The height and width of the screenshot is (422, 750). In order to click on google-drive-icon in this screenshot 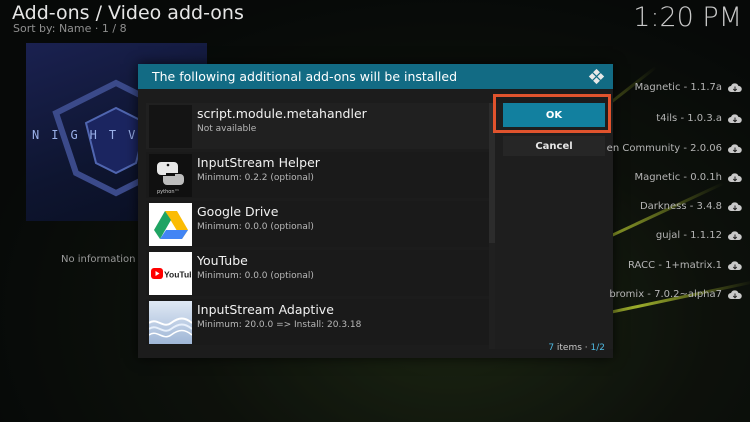, I will do `click(170, 224)`.